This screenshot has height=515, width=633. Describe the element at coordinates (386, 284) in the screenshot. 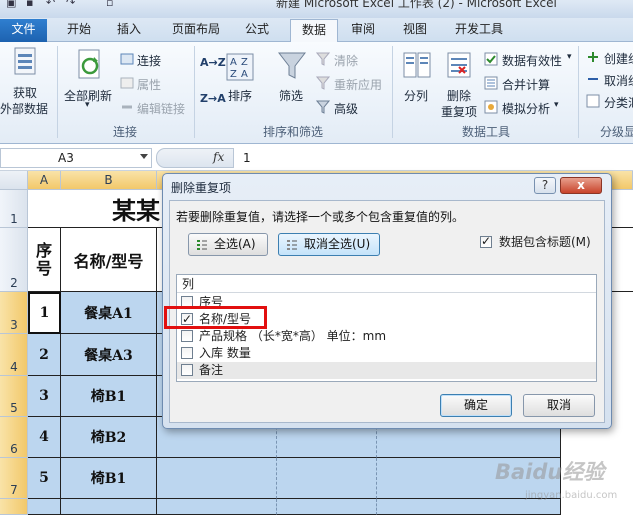

I see `column-list-header: 列` at that location.